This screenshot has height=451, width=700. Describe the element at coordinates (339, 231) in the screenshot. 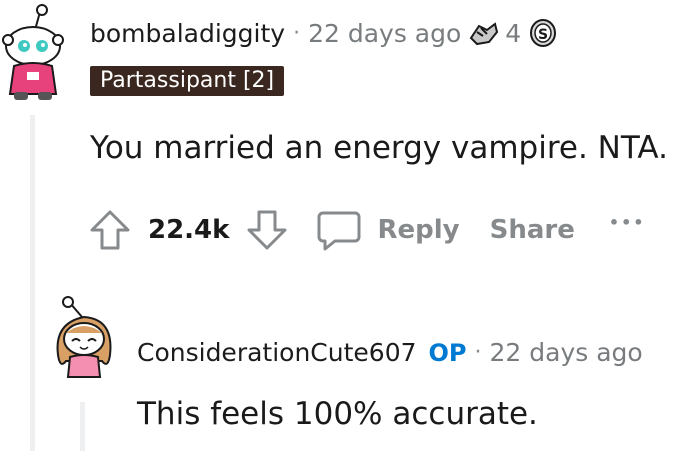

I see `comment-bubble-icon` at that location.